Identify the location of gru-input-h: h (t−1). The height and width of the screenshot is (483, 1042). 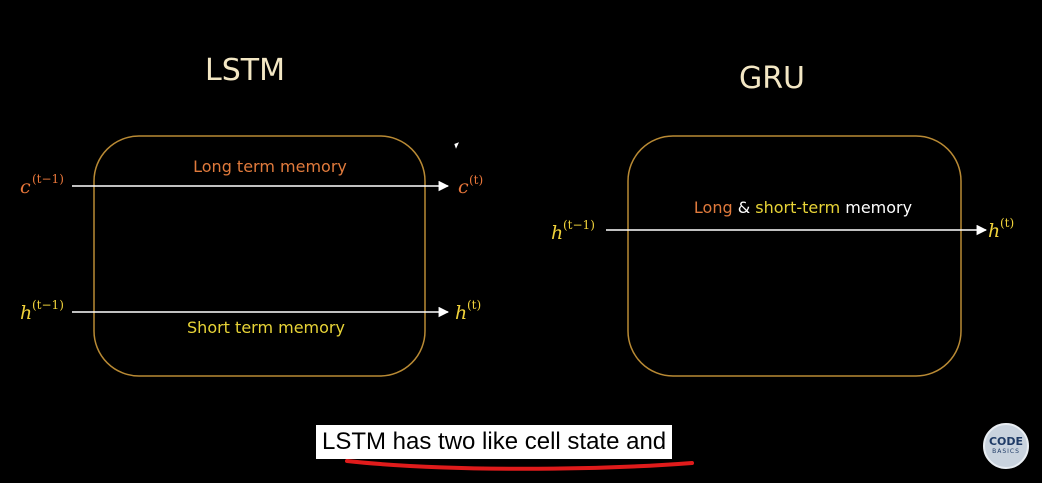
(573, 231).